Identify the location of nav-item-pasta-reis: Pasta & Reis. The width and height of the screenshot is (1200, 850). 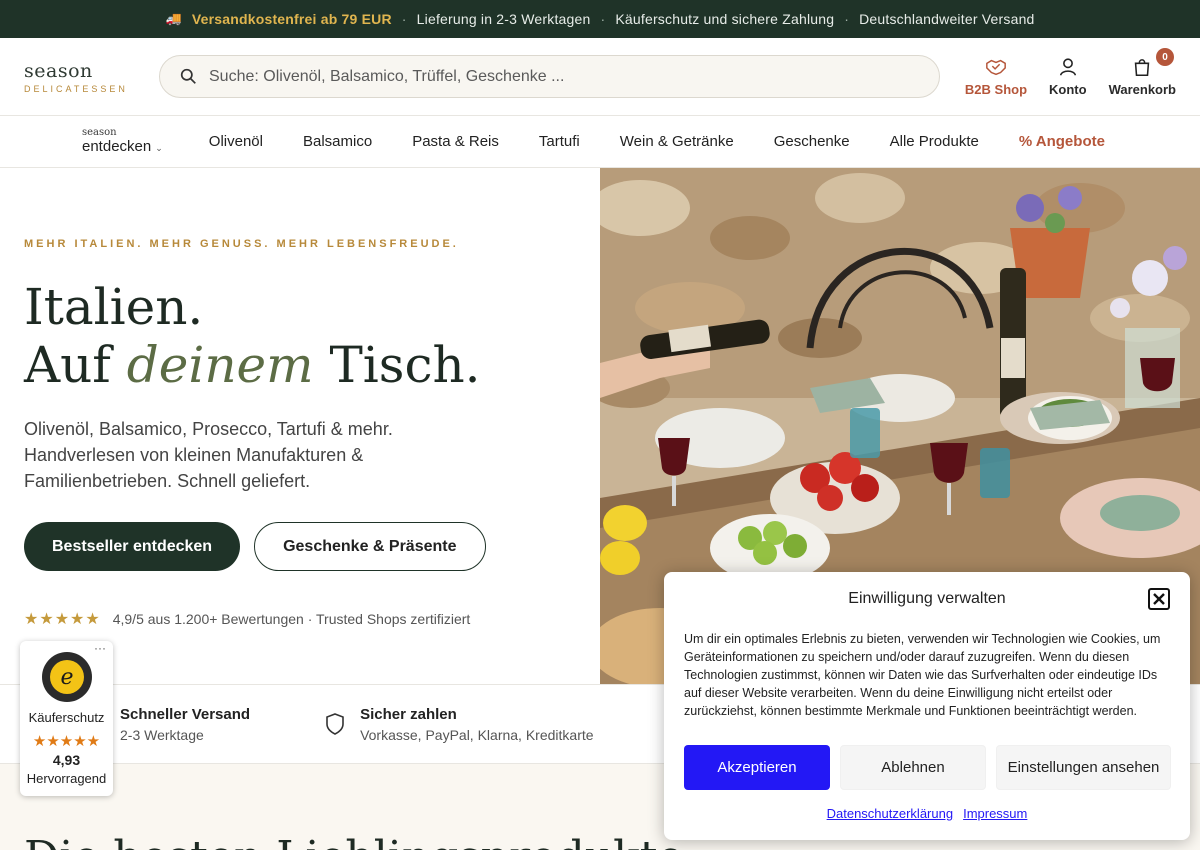
(455, 141).